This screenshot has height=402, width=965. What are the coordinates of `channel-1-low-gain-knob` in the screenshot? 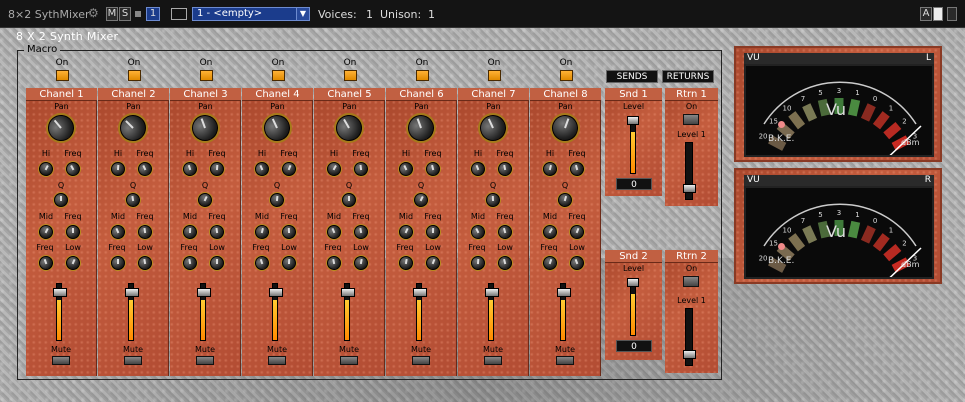 It's located at (73, 263).